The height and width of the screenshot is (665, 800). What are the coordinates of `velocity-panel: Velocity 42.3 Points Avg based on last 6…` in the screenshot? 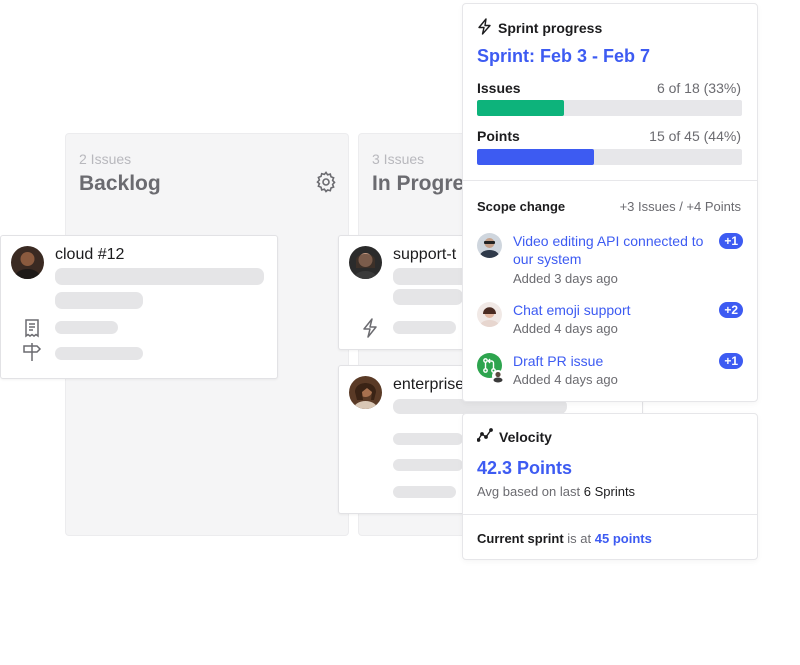 It's located at (610, 486).